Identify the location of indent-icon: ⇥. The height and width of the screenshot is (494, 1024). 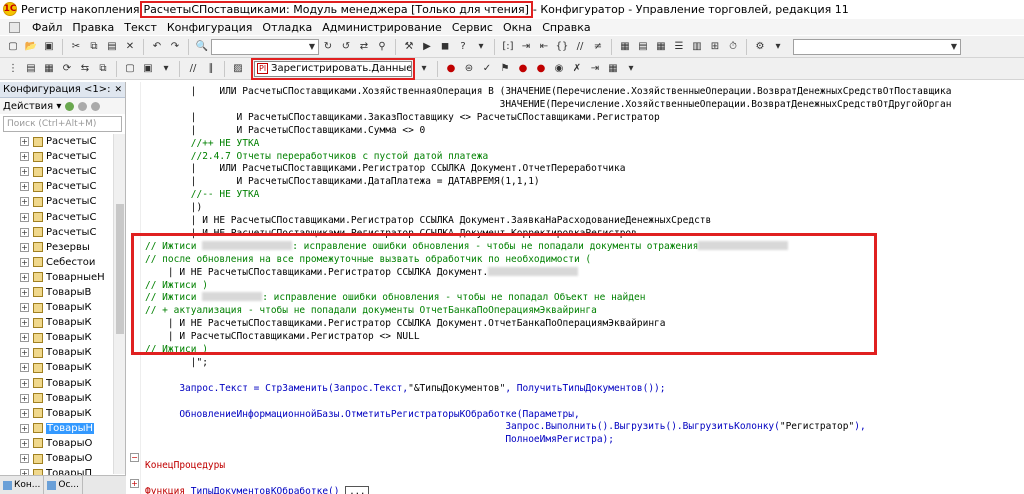
(526, 47).